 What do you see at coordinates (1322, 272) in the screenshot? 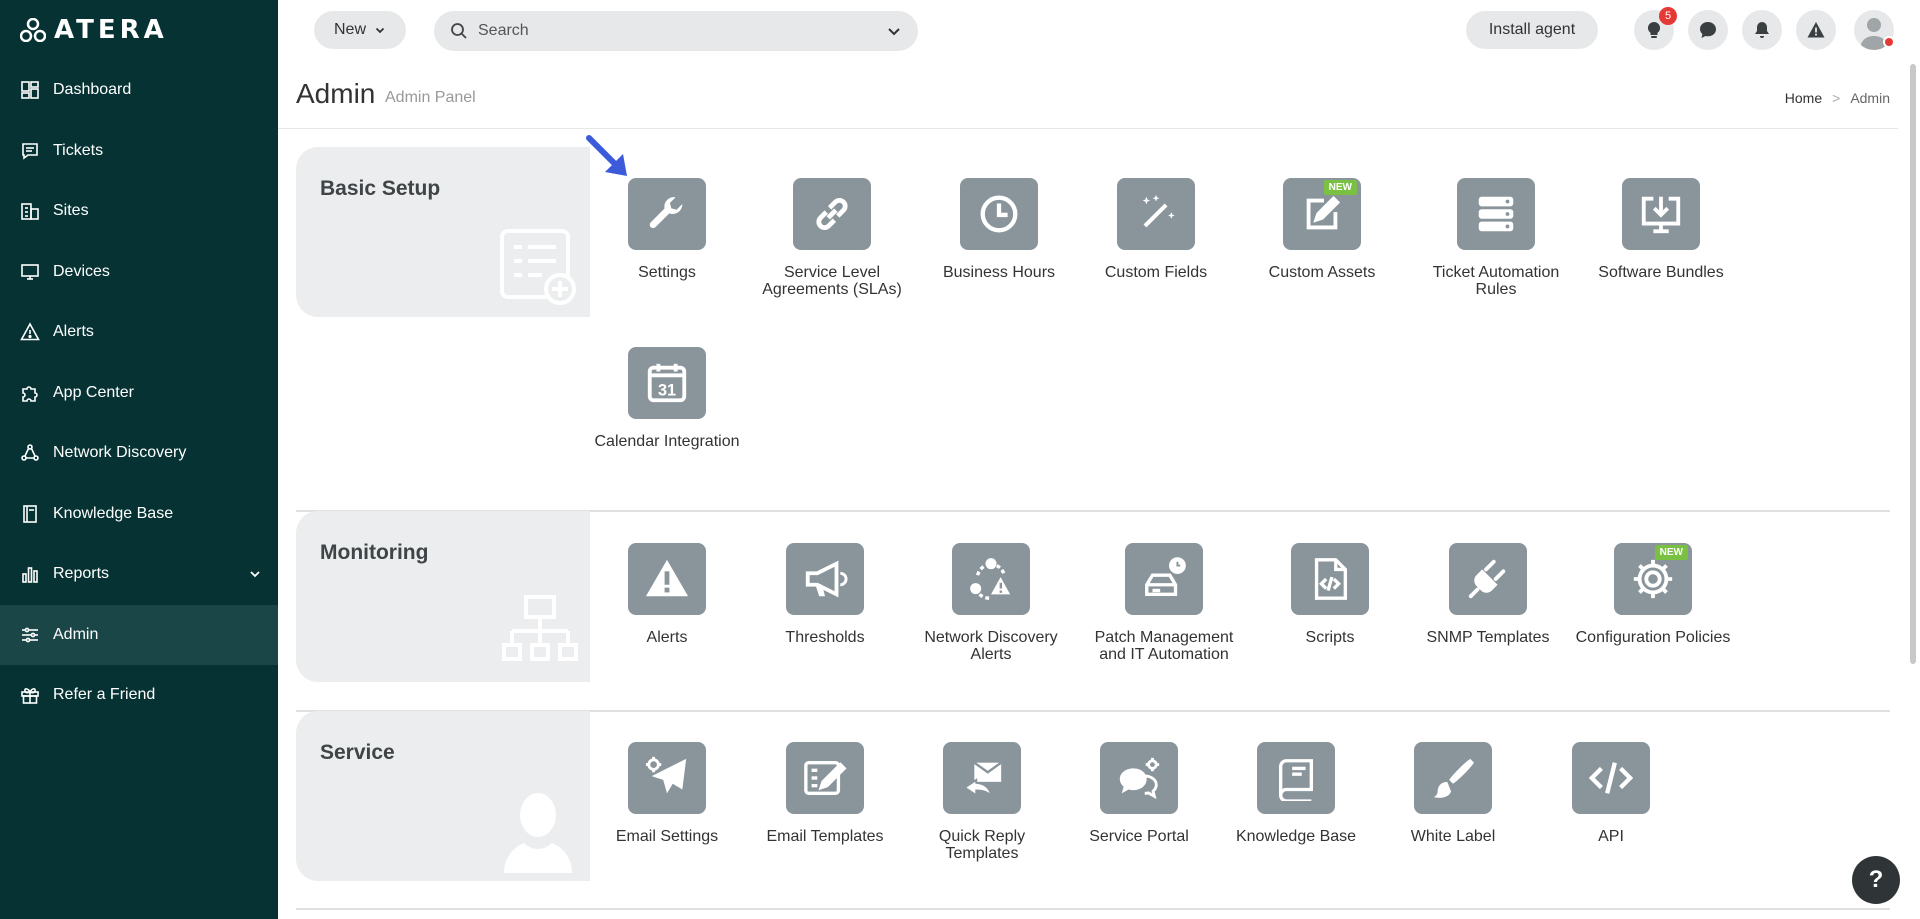
I see `tile-label: Custom Assets` at bounding box center [1322, 272].